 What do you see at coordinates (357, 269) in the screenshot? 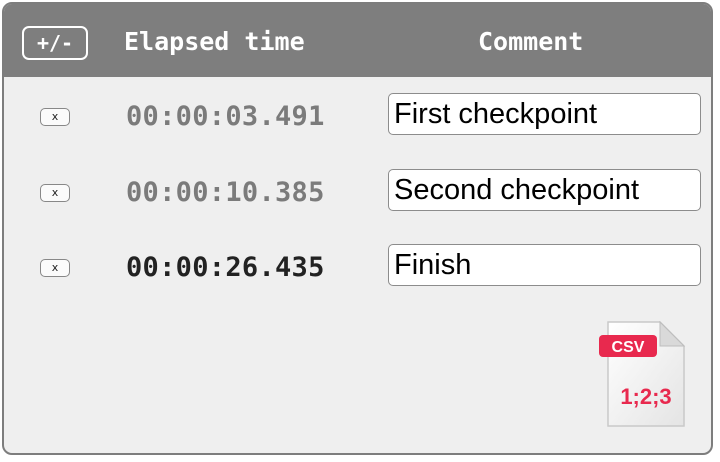
I see `table-row: x 00:00:26.435` at bounding box center [357, 269].